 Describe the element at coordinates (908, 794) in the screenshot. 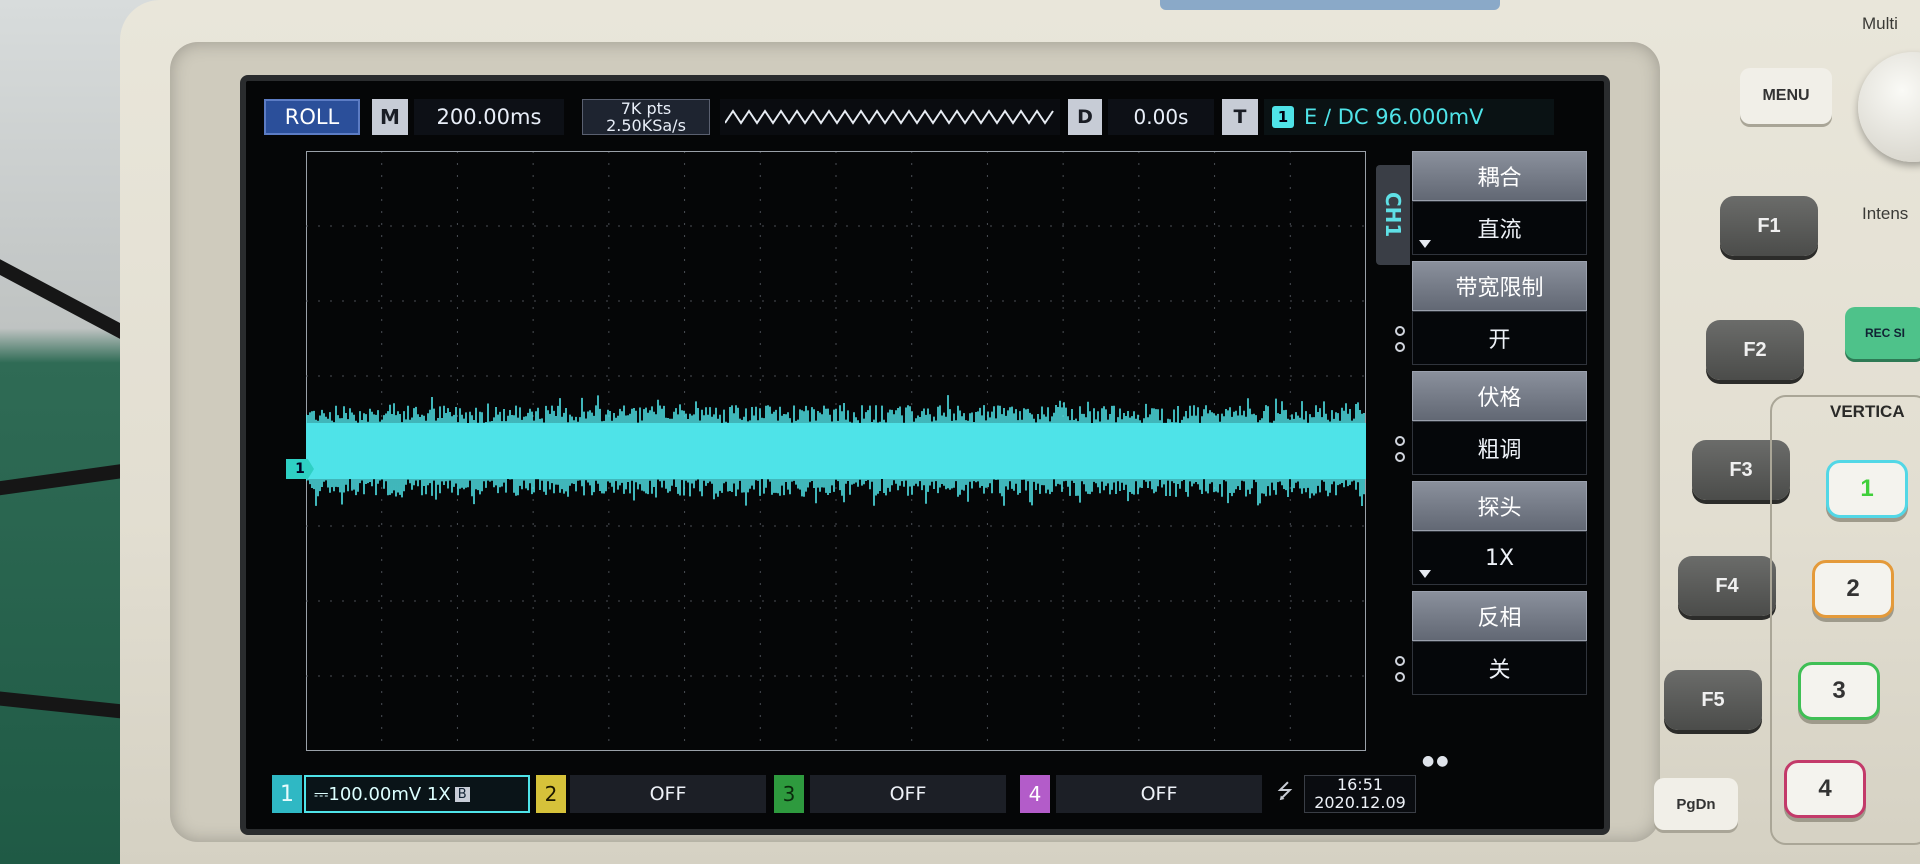

I see `ch3-state: OFF` at that location.